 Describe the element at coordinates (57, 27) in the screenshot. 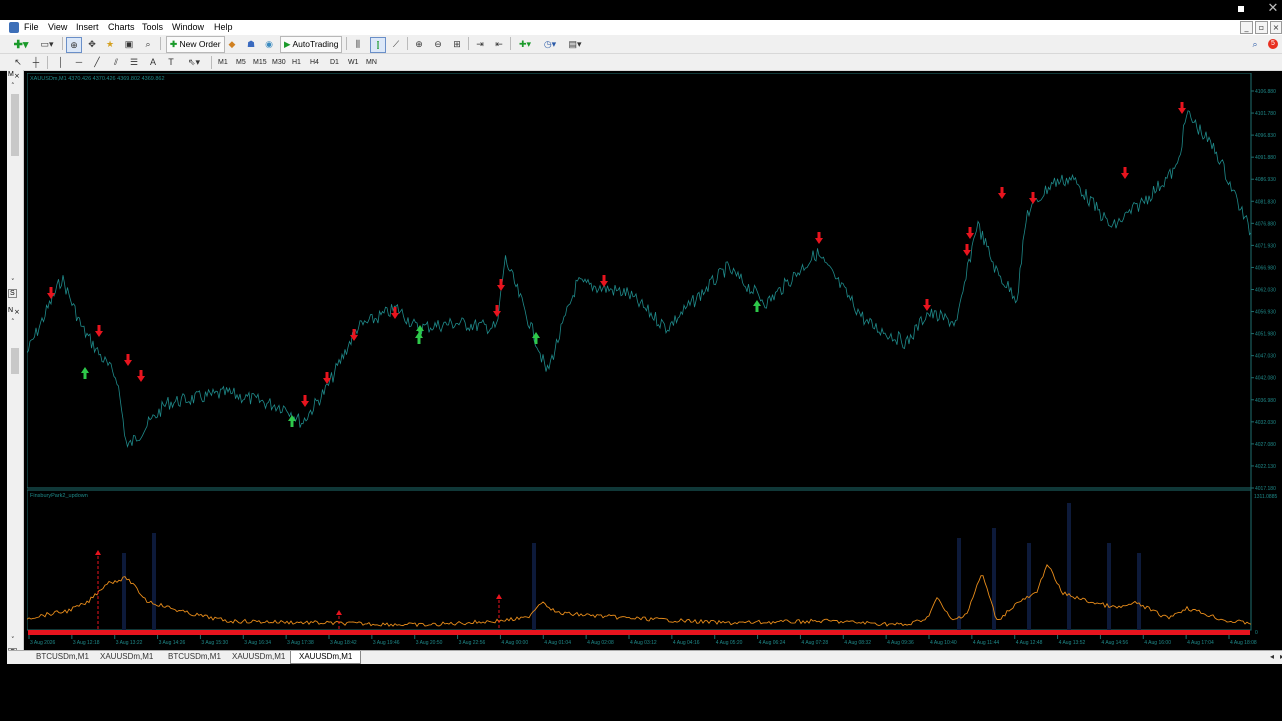

I see `menu-view: View` at that location.